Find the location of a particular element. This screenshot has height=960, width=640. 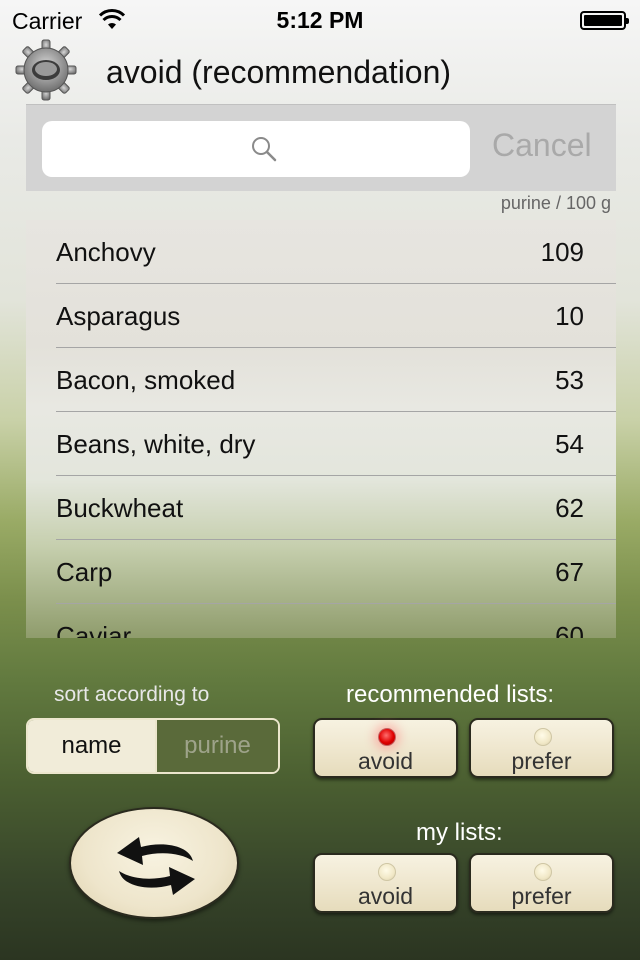

unit-label: purine / 100 g is located at coordinates (555, 203).